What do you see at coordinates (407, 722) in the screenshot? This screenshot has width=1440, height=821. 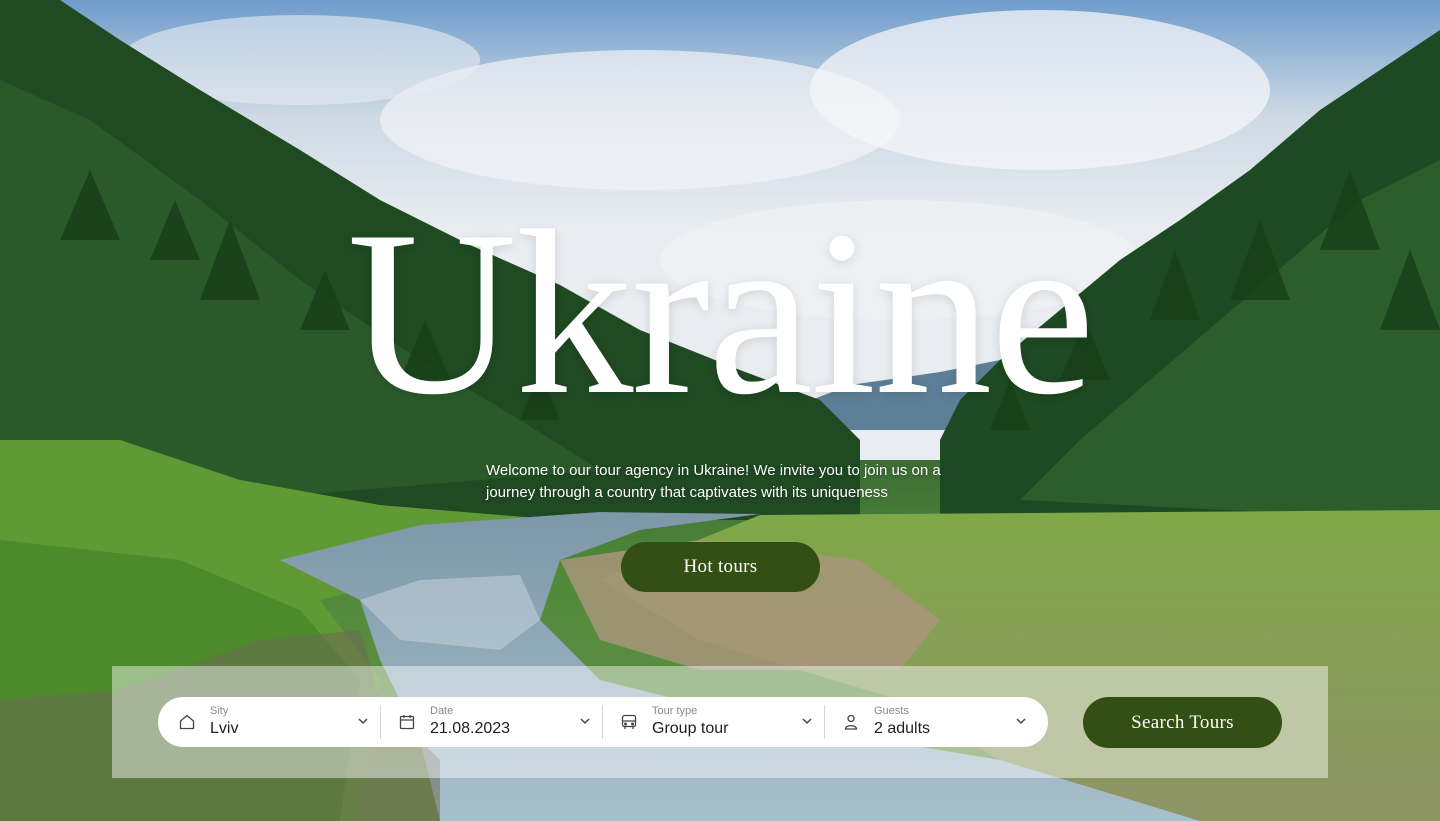 I see `calendar-icon` at bounding box center [407, 722].